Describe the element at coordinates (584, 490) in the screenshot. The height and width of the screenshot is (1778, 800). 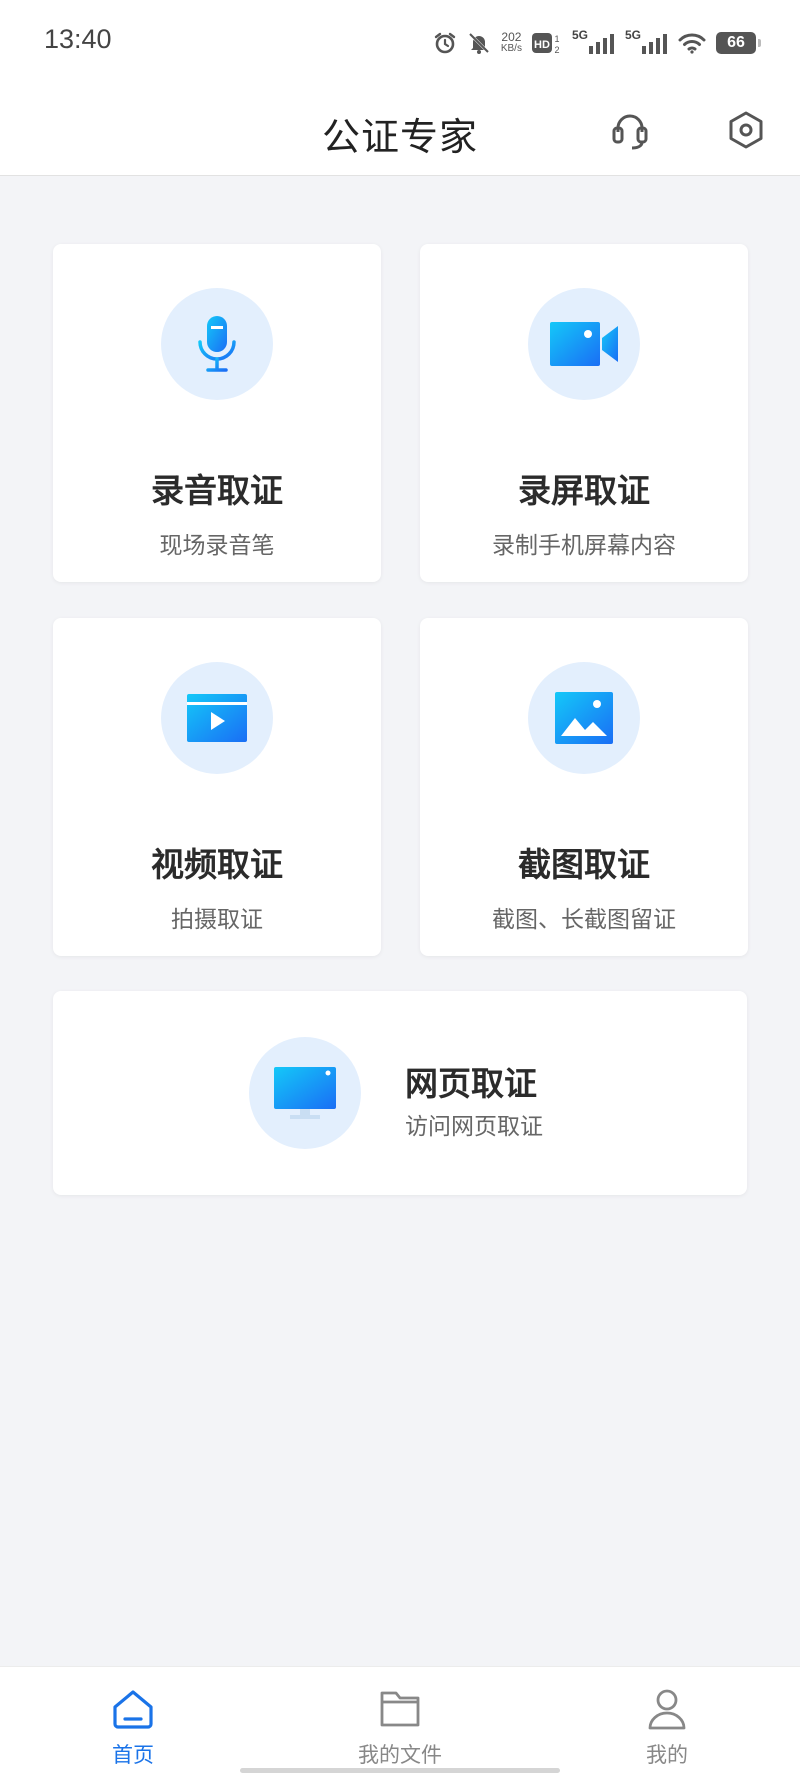
I see `card-title: 录屏取证` at that location.